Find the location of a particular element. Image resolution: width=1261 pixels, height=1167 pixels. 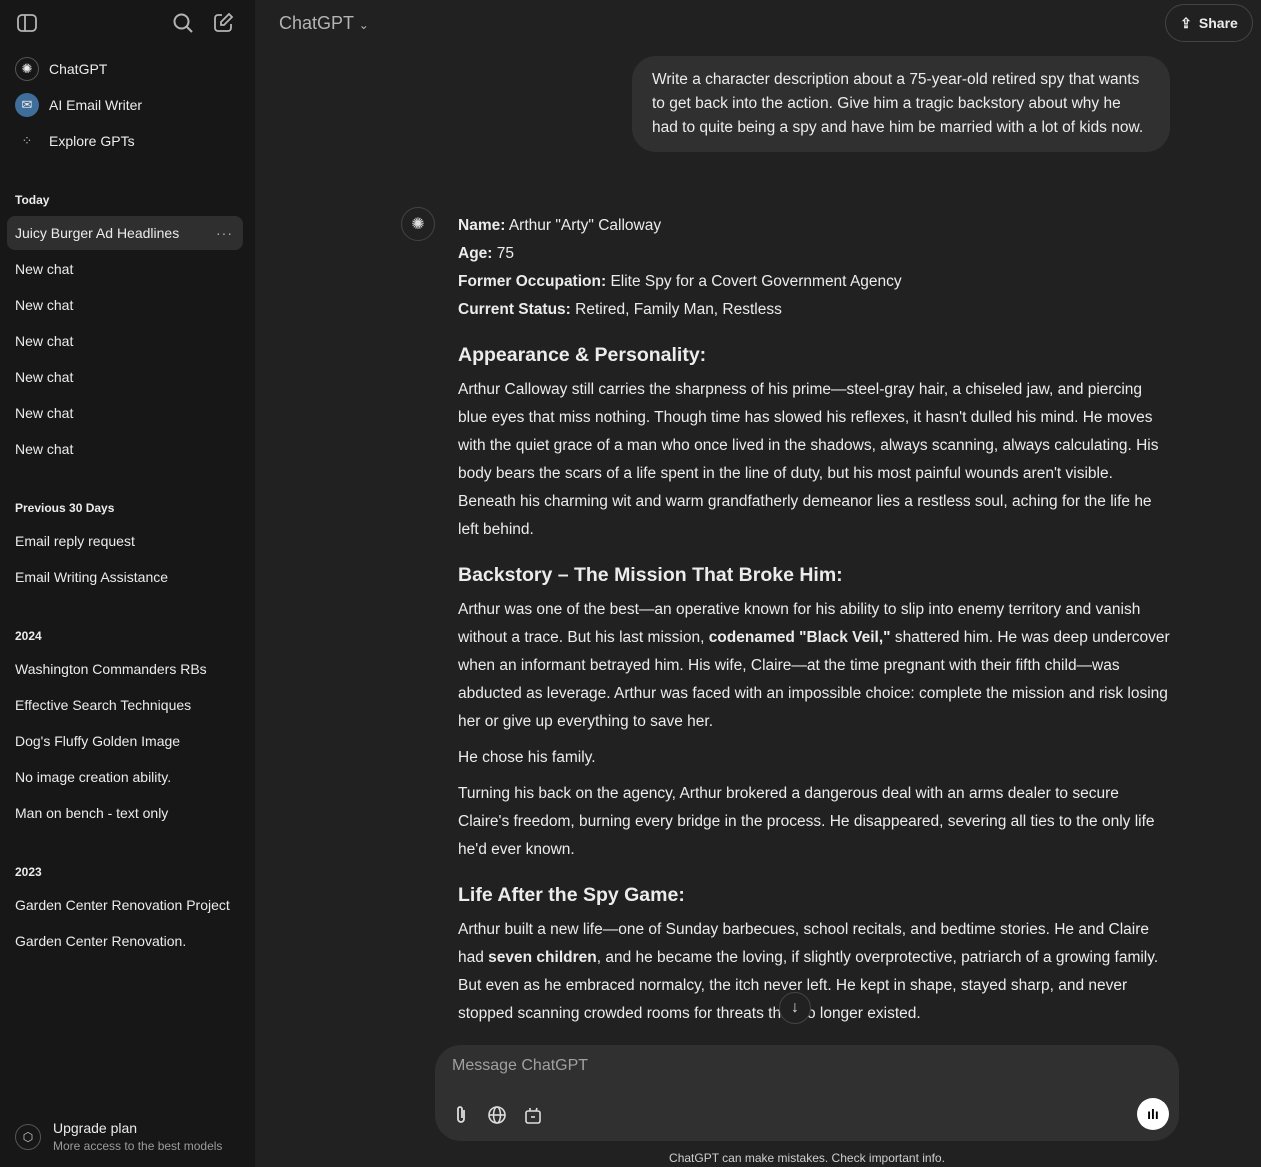

arrow-down-icon: ↓ is located at coordinates (795, 1007).